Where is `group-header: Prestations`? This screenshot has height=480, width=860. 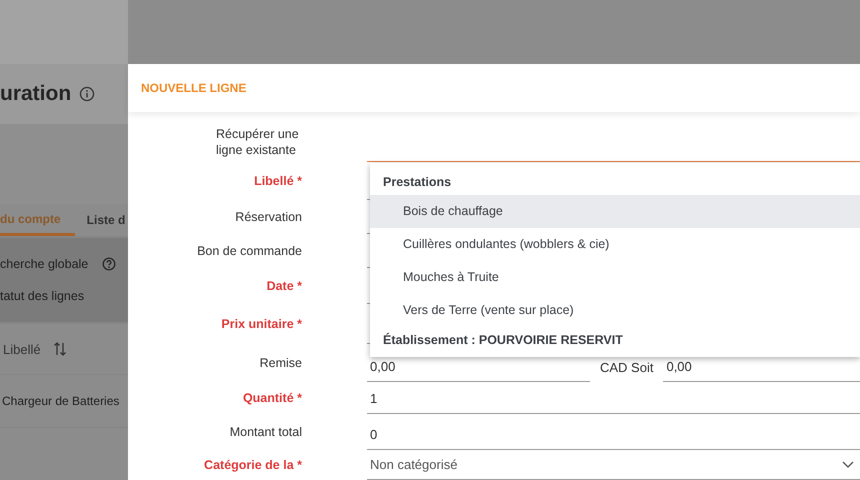 group-header: Prestations is located at coordinates (417, 182).